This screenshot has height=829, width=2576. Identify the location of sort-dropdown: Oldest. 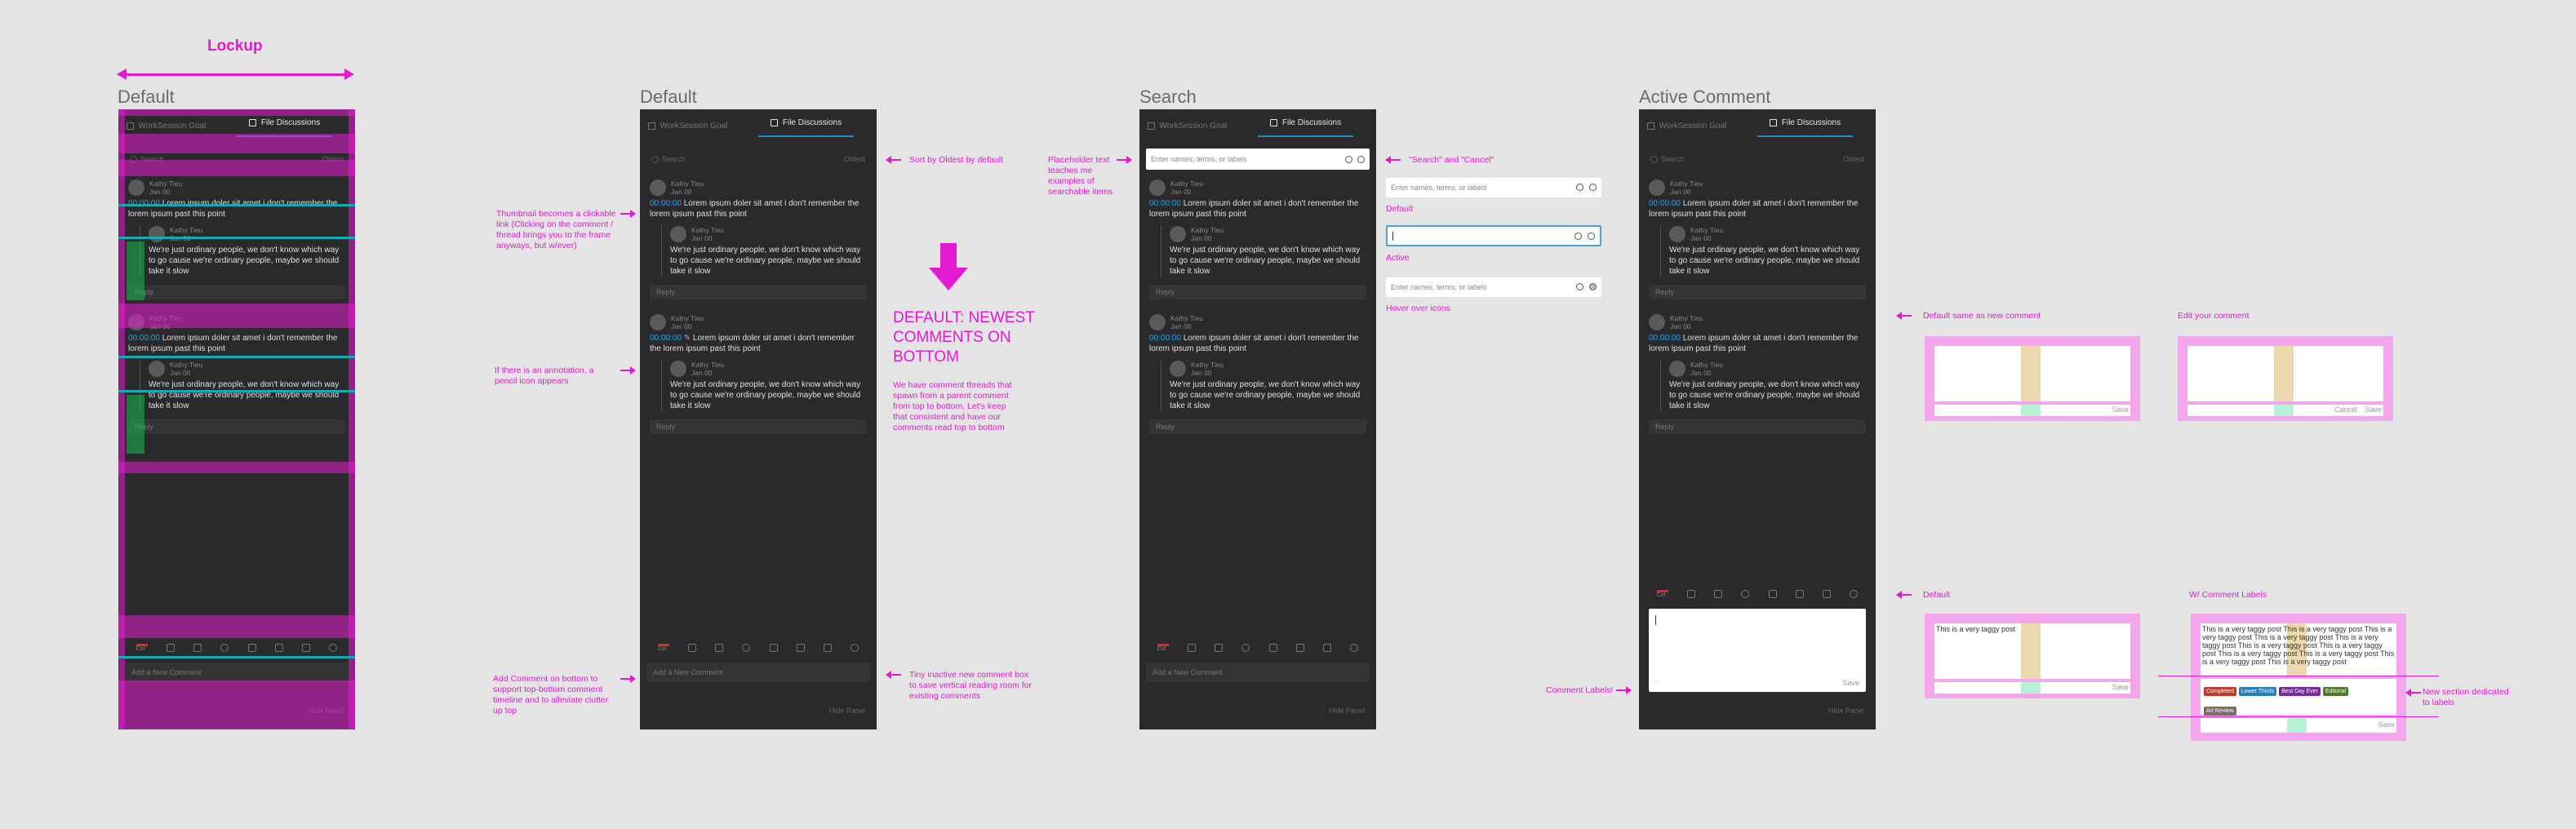
(1853, 159).